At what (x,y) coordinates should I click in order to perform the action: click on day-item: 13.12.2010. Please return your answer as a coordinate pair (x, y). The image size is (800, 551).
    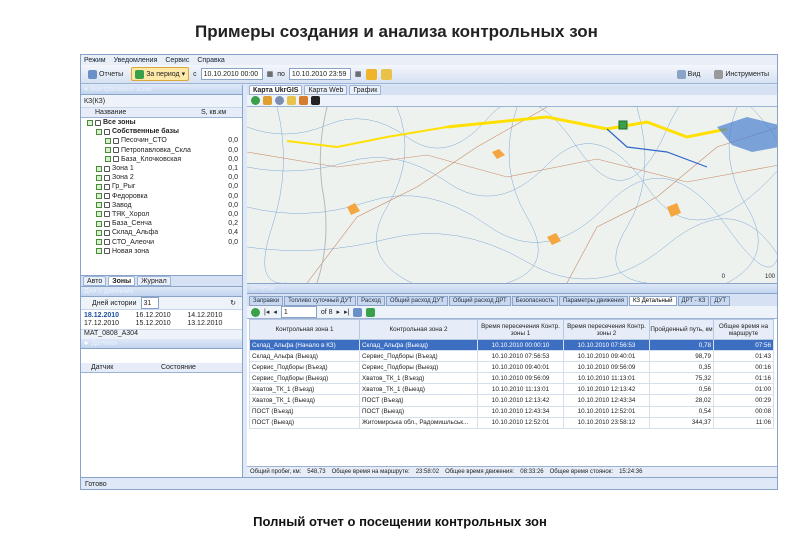
    Looking at the image, I should click on (213, 323).